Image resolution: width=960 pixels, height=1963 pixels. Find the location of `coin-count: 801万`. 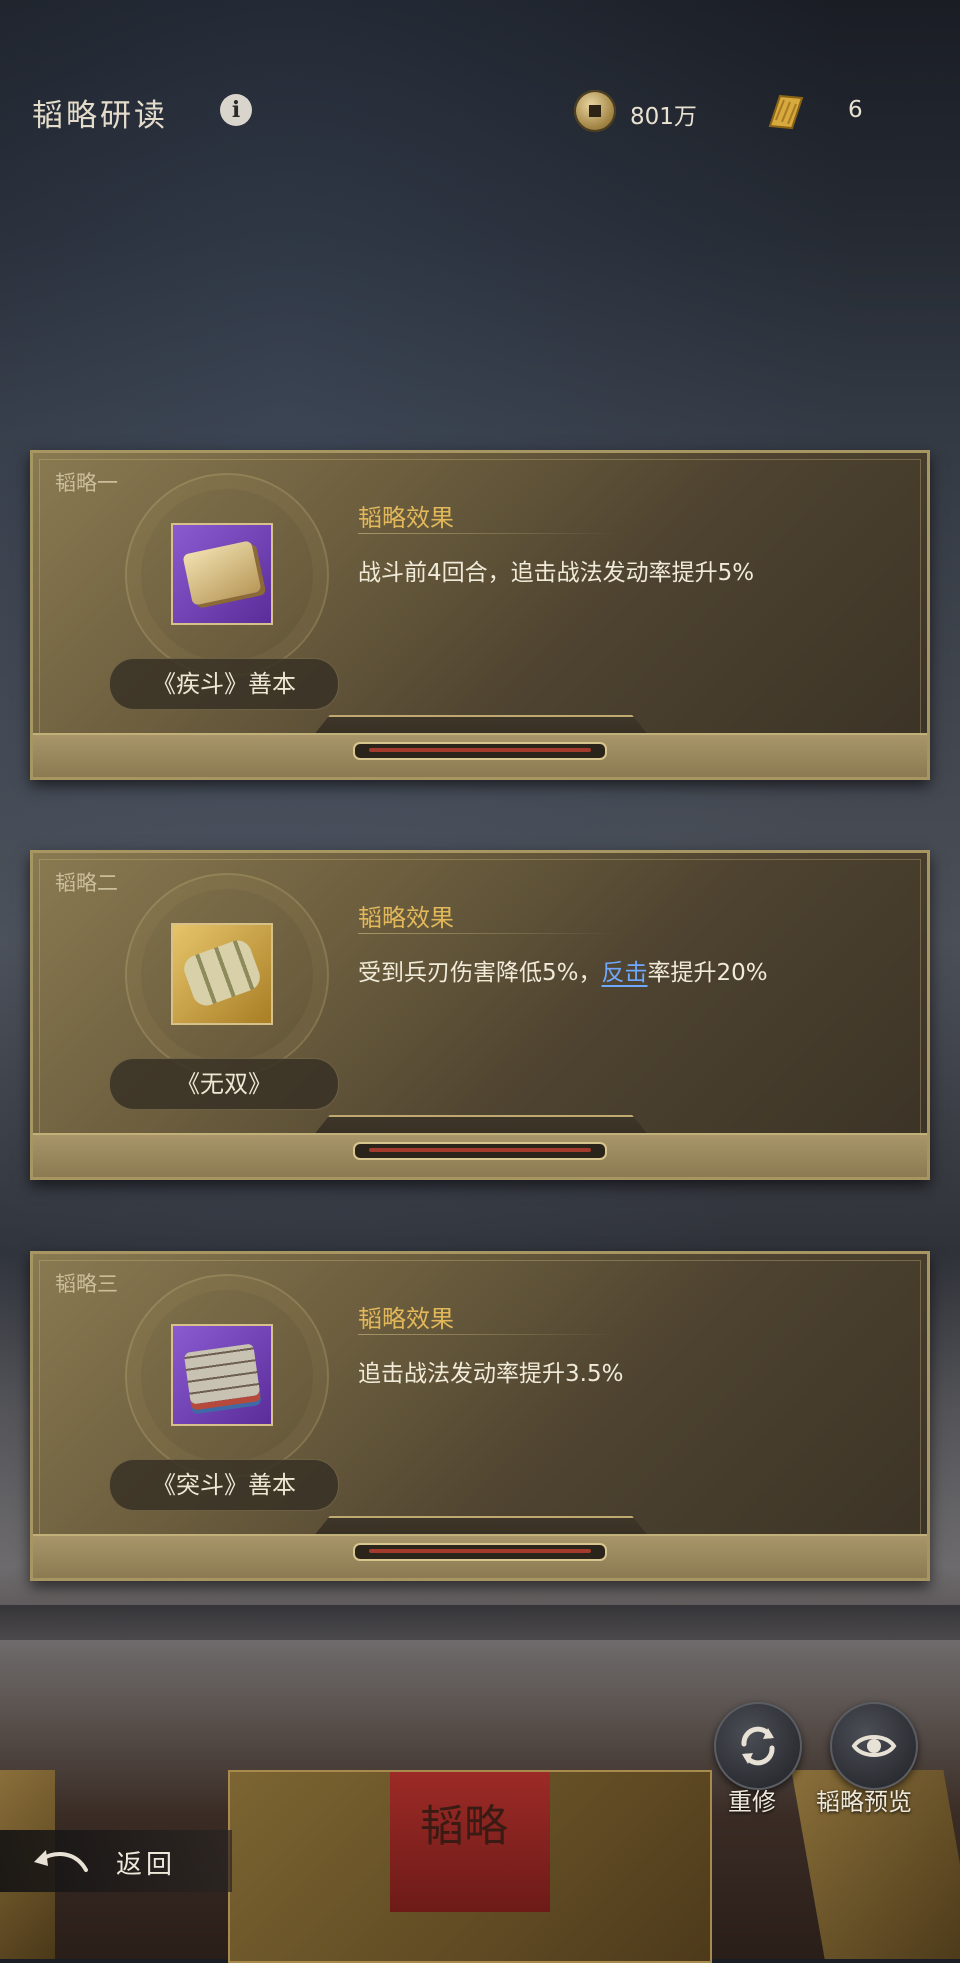

coin-count: 801万 is located at coordinates (663, 117).